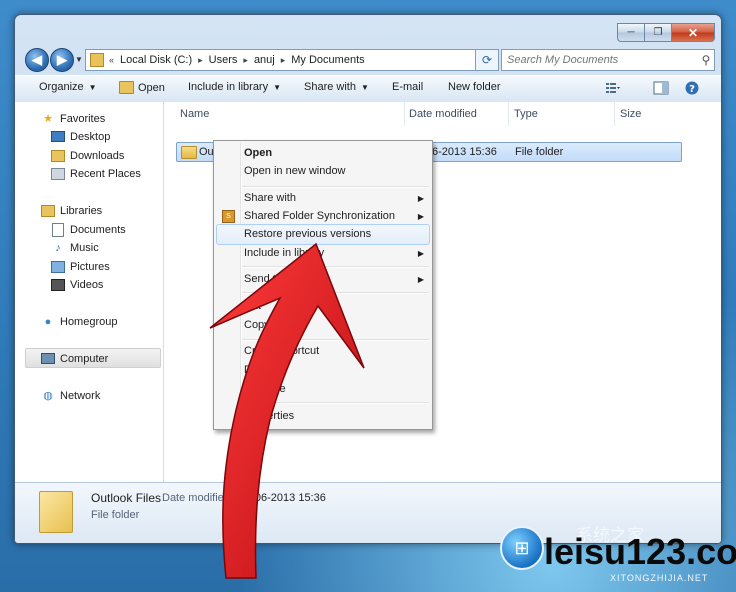  I want to click on nav-computer: Computer, so click(74, 358).